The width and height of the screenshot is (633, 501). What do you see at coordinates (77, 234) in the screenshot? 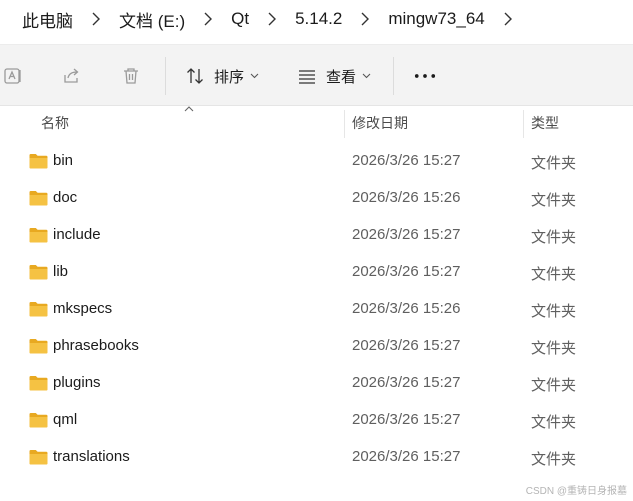
I see `file-name: include` at bounding box center [77, 234].